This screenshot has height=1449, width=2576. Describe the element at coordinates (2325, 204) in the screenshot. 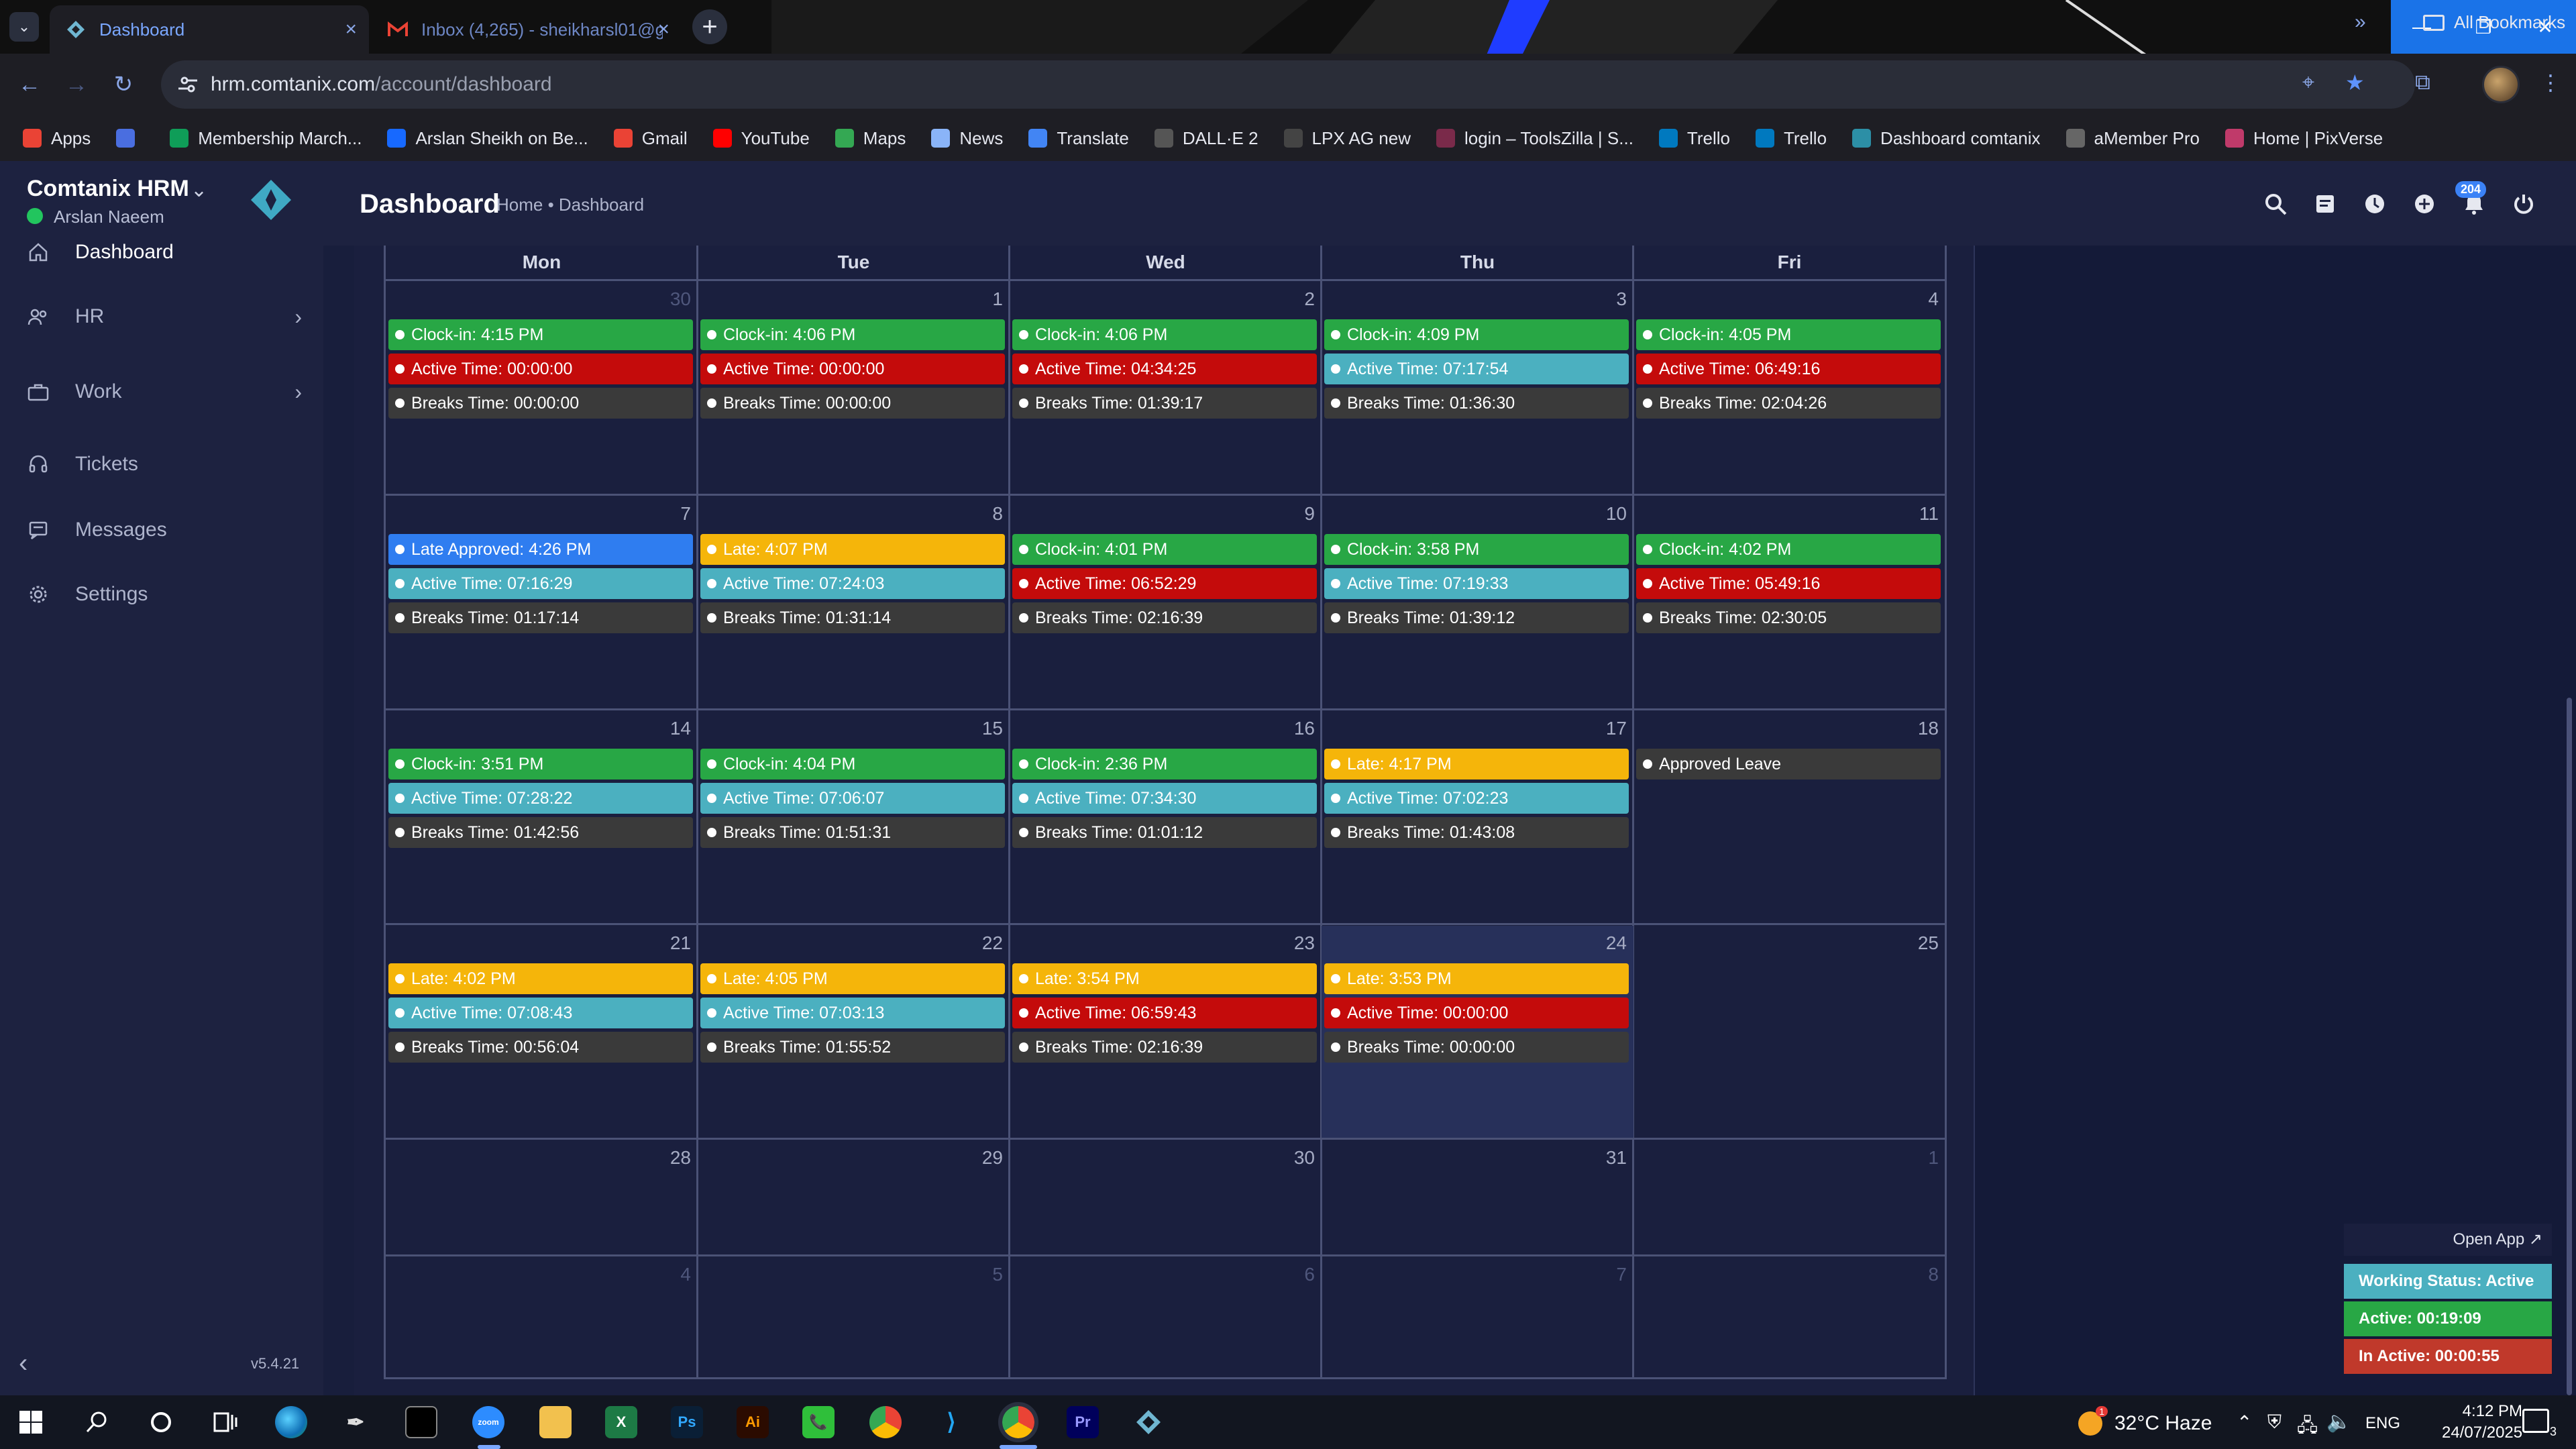

I see `notes-icon` at that location.